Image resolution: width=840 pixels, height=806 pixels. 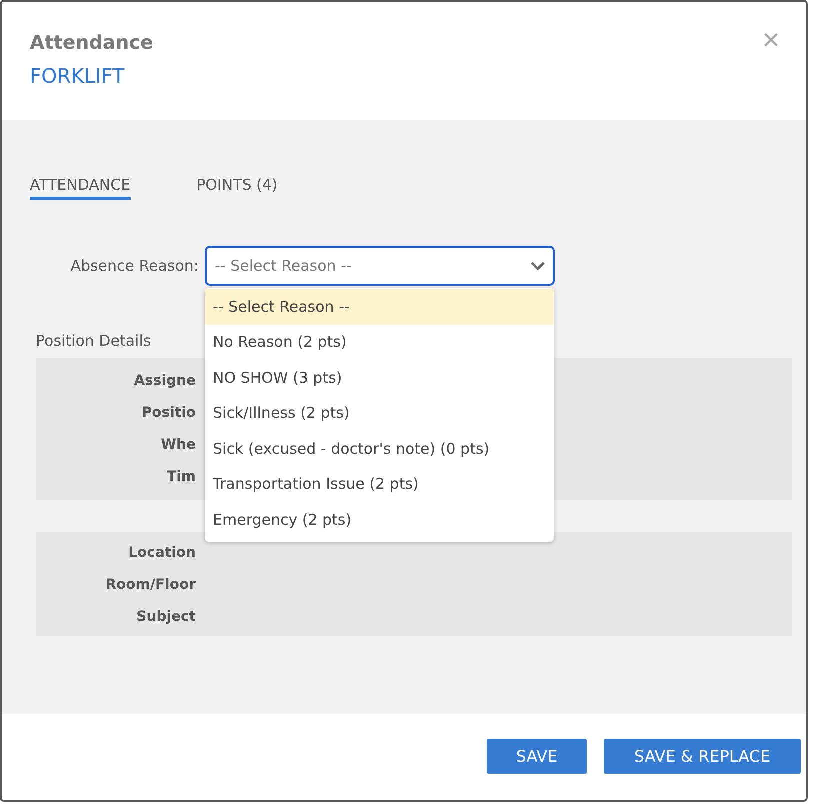 What do you see at coordinates (166, 617) in the screenshot?
I see `detail-label: Subject` at bounding box center [166, 617].